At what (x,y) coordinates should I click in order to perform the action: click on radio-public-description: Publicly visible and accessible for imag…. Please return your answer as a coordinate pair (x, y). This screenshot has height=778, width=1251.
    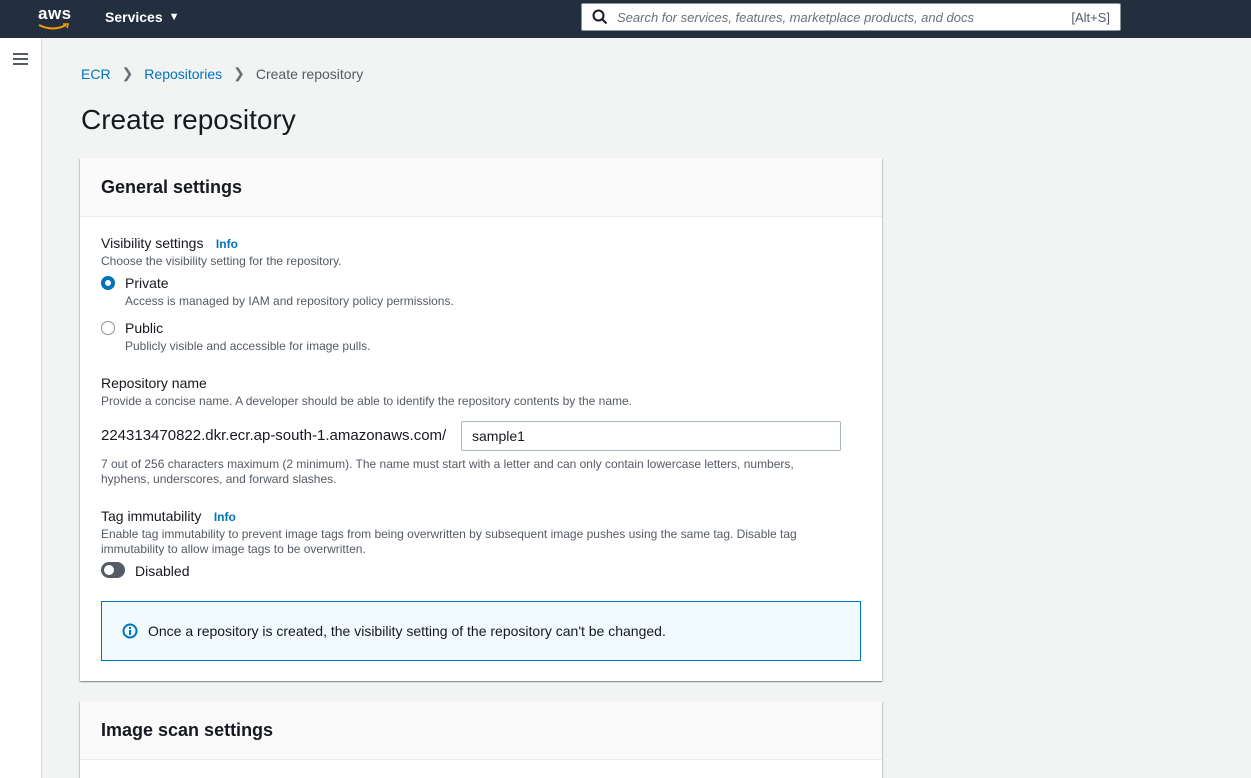
    Looking at the image, I should click on (248, 346).